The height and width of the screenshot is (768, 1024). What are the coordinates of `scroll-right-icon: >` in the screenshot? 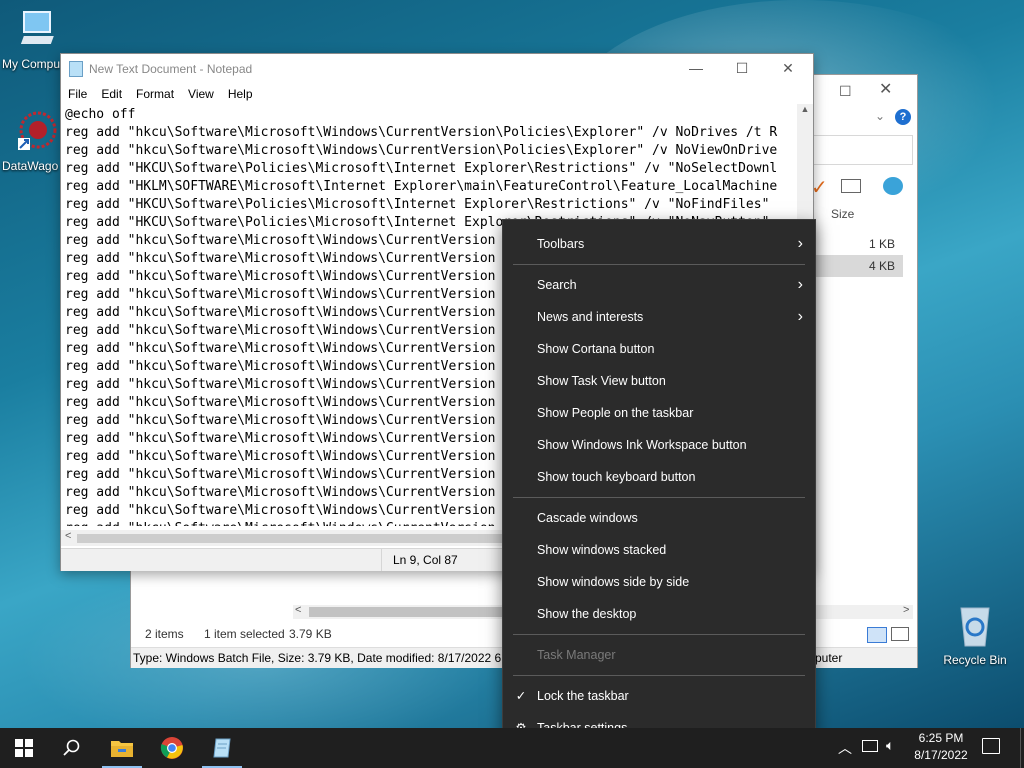 It's located at (906, 610).